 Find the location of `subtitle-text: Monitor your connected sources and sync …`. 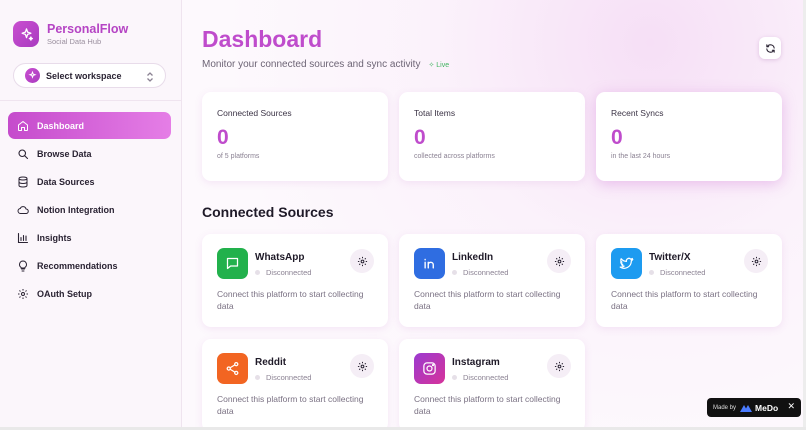

subtitle-text: Monitor your connected sources and sync … is located at coordinates (311, 64).